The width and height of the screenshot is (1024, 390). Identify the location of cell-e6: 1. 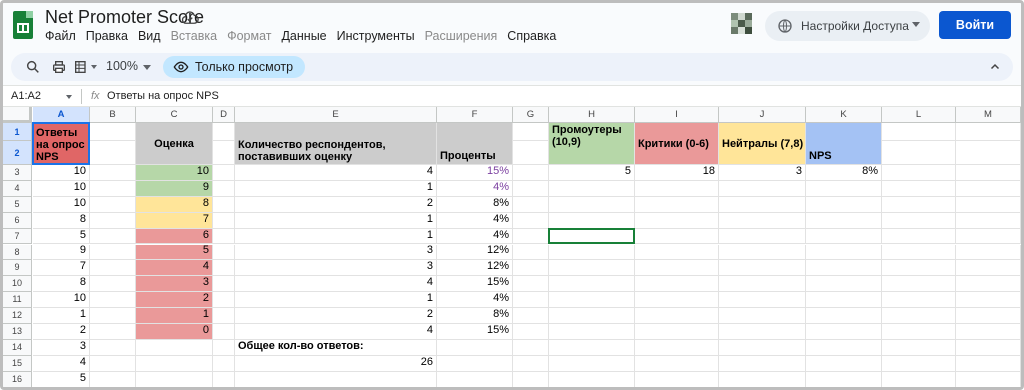
(336, 221).